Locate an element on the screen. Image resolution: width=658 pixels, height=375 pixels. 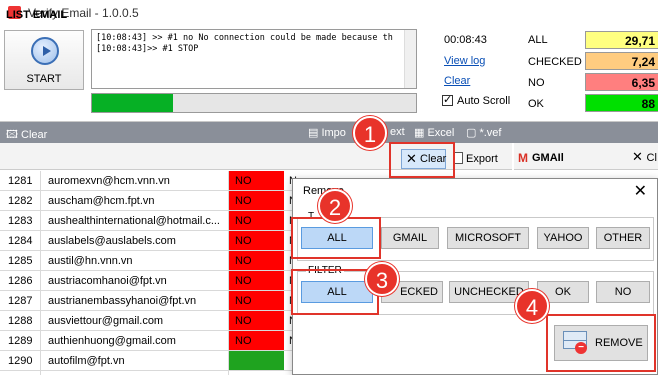
toolbar: 🖾 Clear ▤ Impo ext ▦ Excel ▢ *.vef is located at coordinates (329, 132).